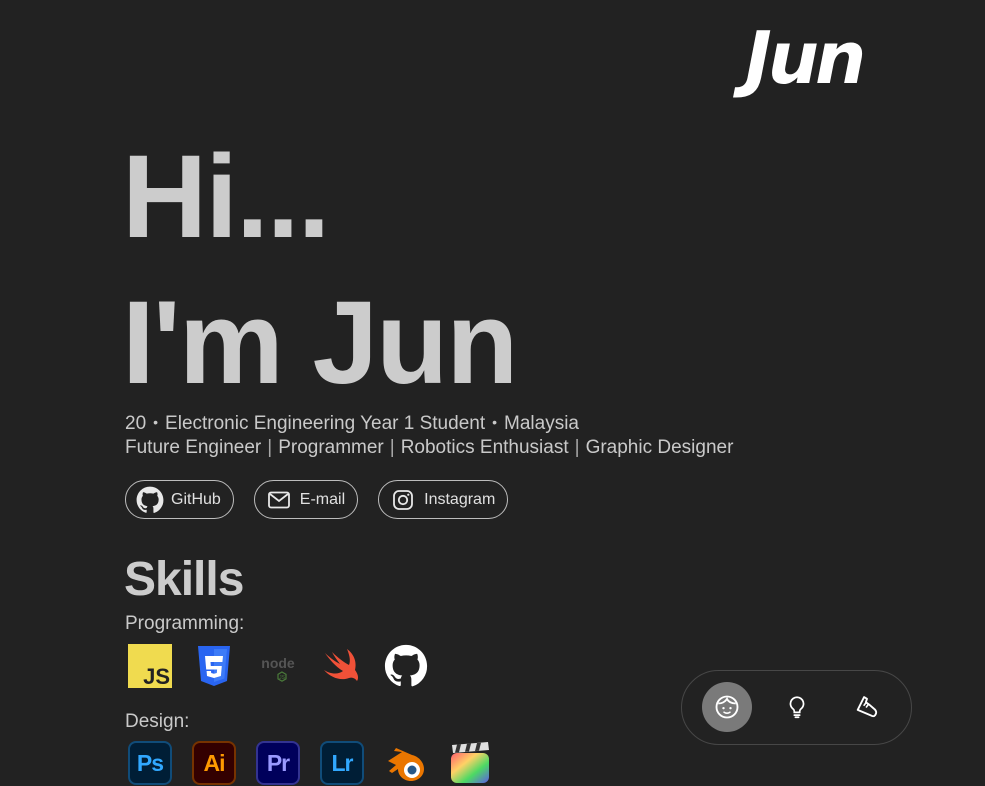 This screenshot has width=985, height=786. I want to click on role-text: Robotics Enthusiast, so click(484, 447).